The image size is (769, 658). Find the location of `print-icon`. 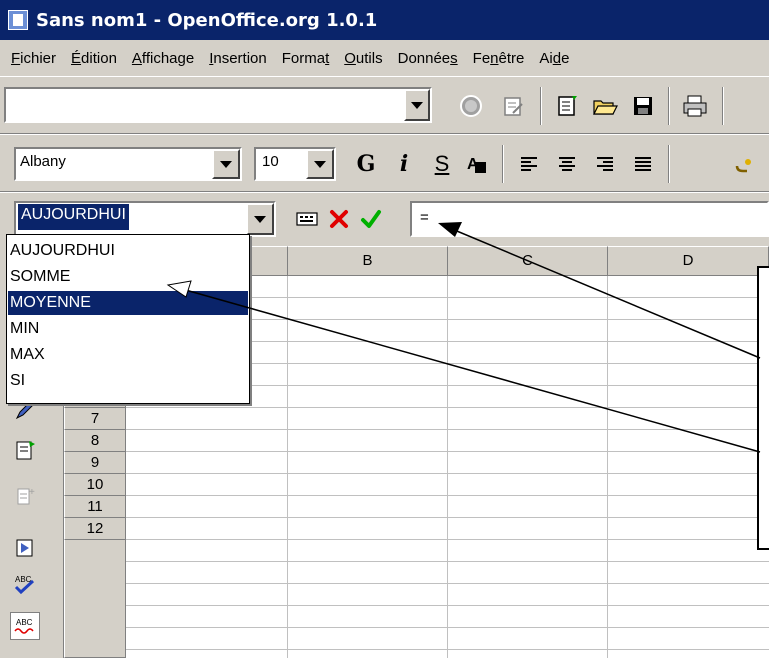

print-icon is located at coordinates (695, 106).